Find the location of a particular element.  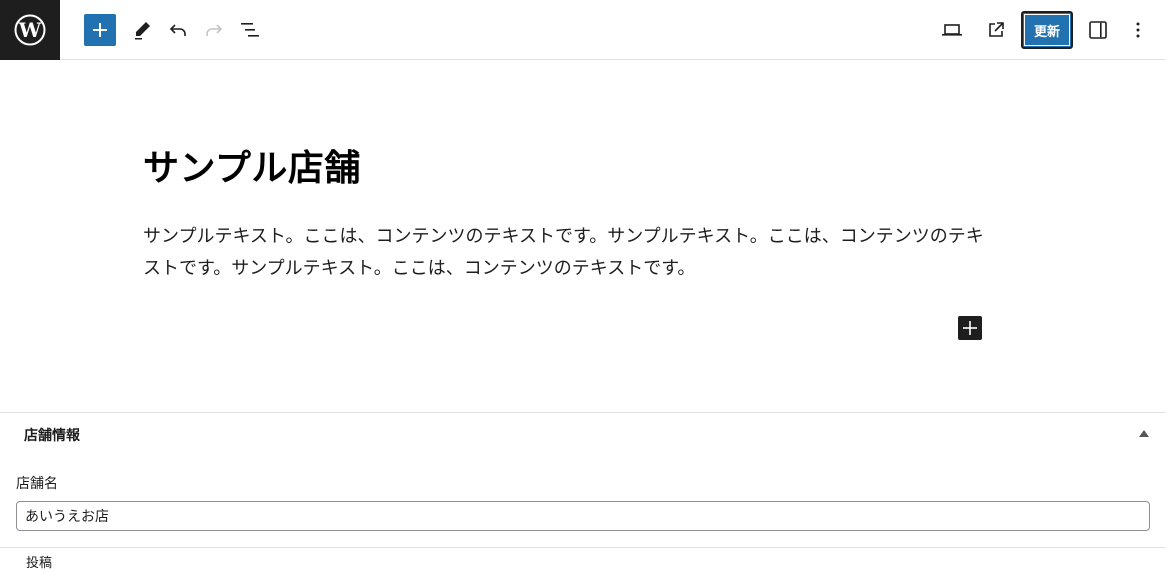

preview-button is located at coordinates (952, 30).